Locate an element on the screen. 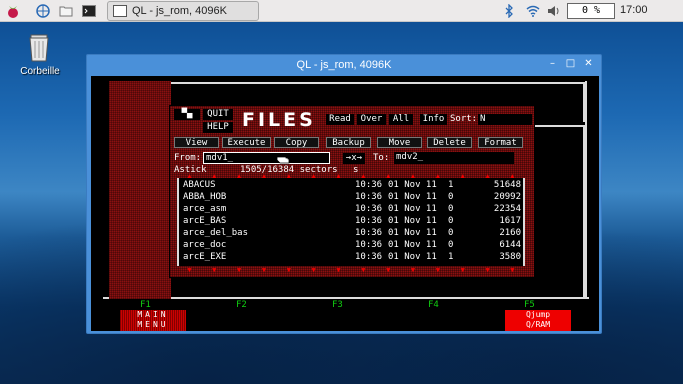 This screenshot has width=683, height=384. read-button: Read is located at coordinates (340, 119).